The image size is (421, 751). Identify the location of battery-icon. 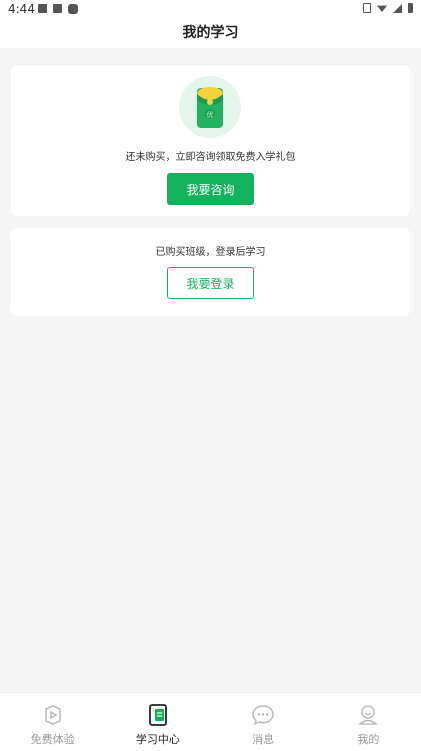
(410, 8).